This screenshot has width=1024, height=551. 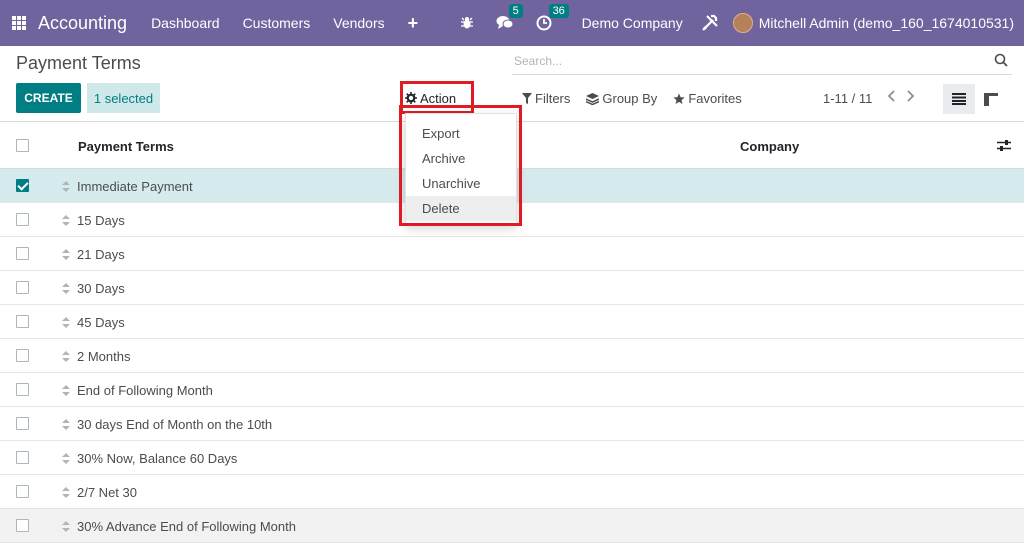 What do you see at coordinates (891, 97) in the screenshot?
I see `pager-previous-icon` at bounding box center [891, 97].